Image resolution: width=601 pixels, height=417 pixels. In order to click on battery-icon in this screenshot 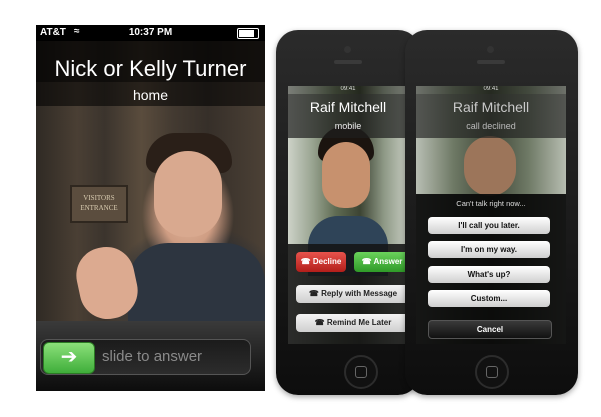, I will do `click(248, 33)`.